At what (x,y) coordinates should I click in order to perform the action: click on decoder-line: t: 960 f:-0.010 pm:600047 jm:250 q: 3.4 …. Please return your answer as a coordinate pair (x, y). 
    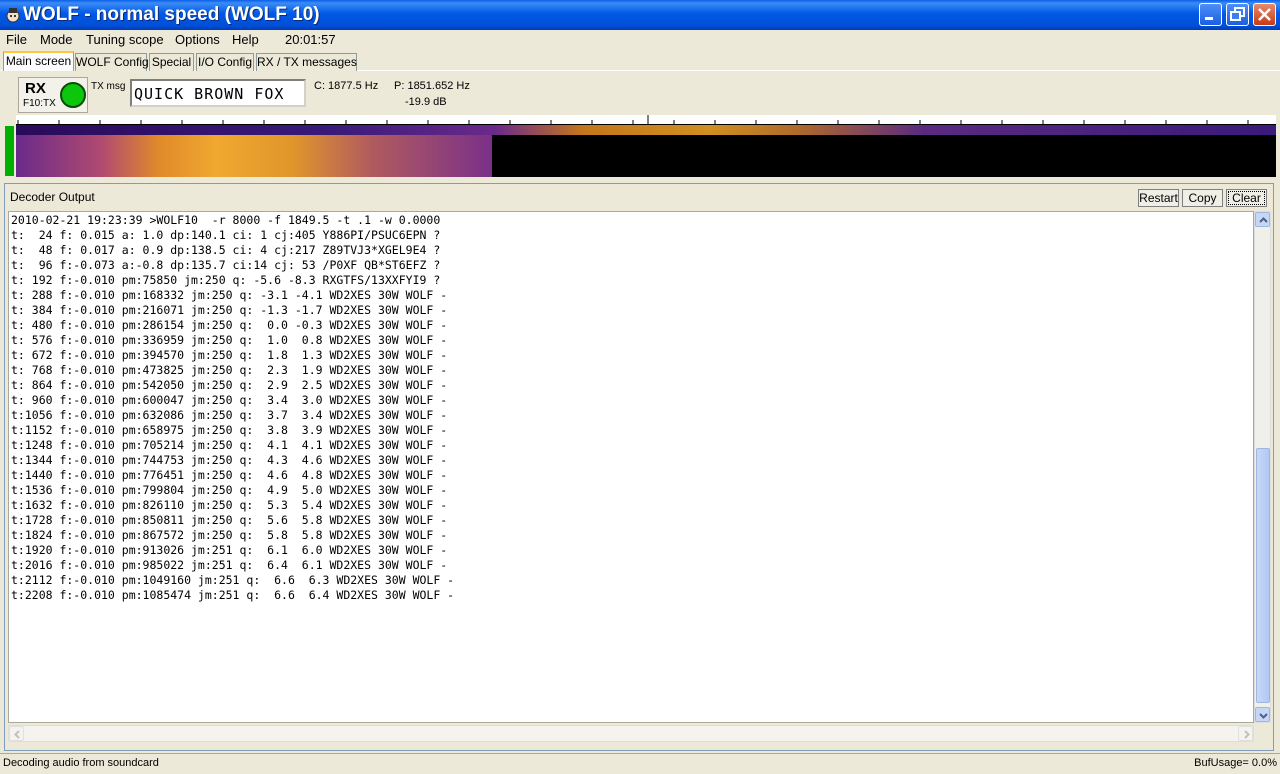
    Looking at the image, I should click on (229, 400).